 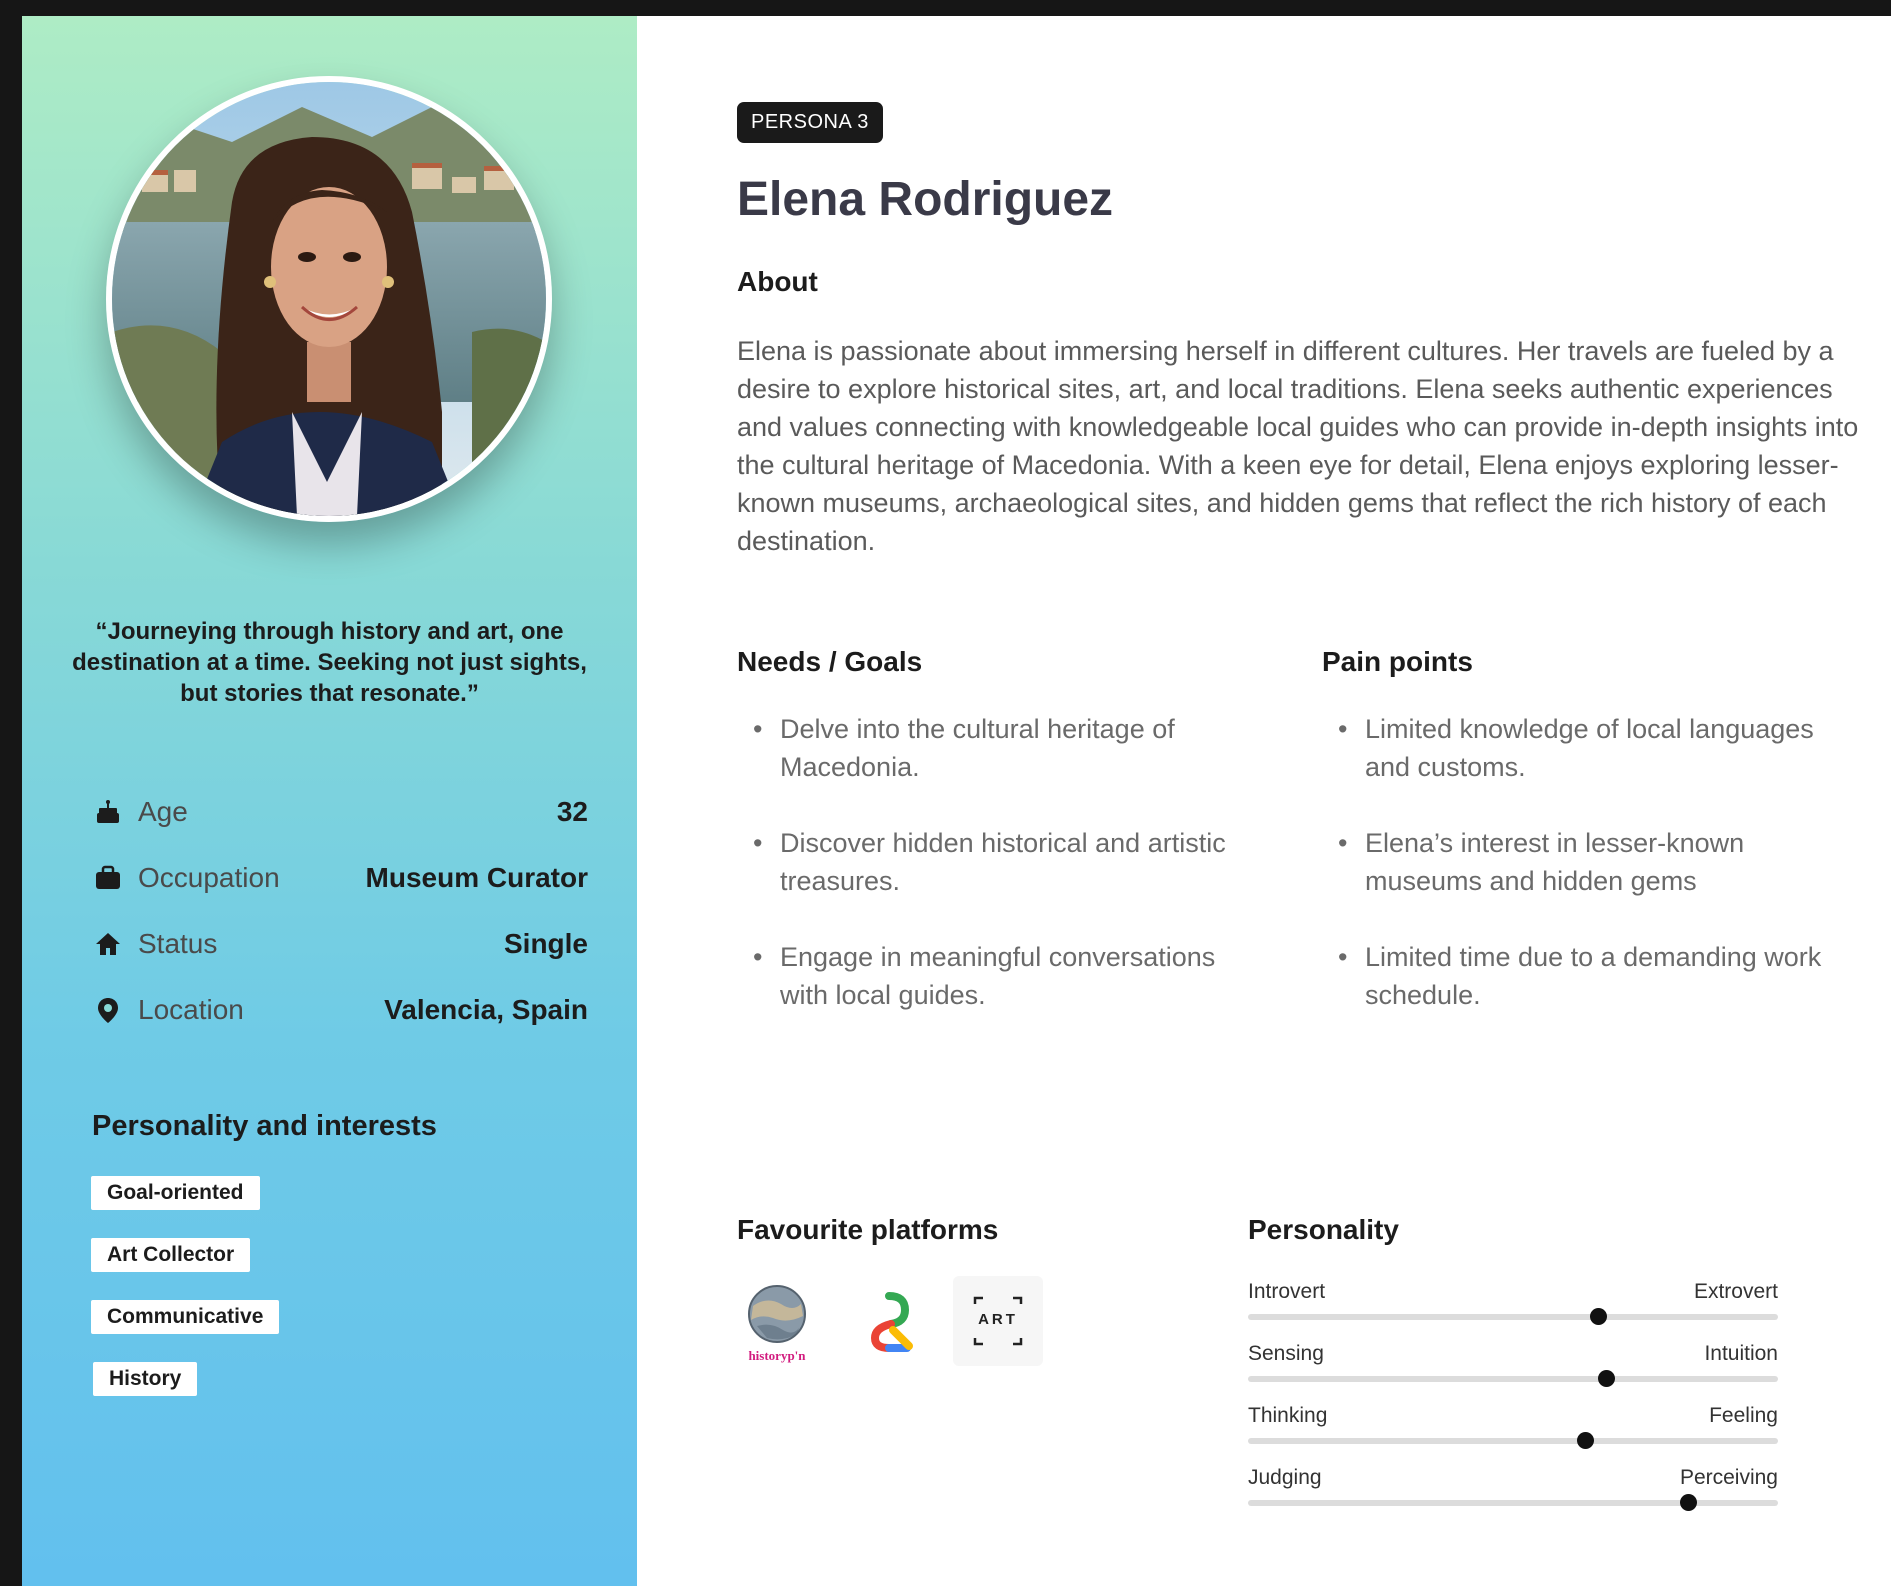 I want to click on persona-name: Elena Rodriguez, so click(x=925, y=199).